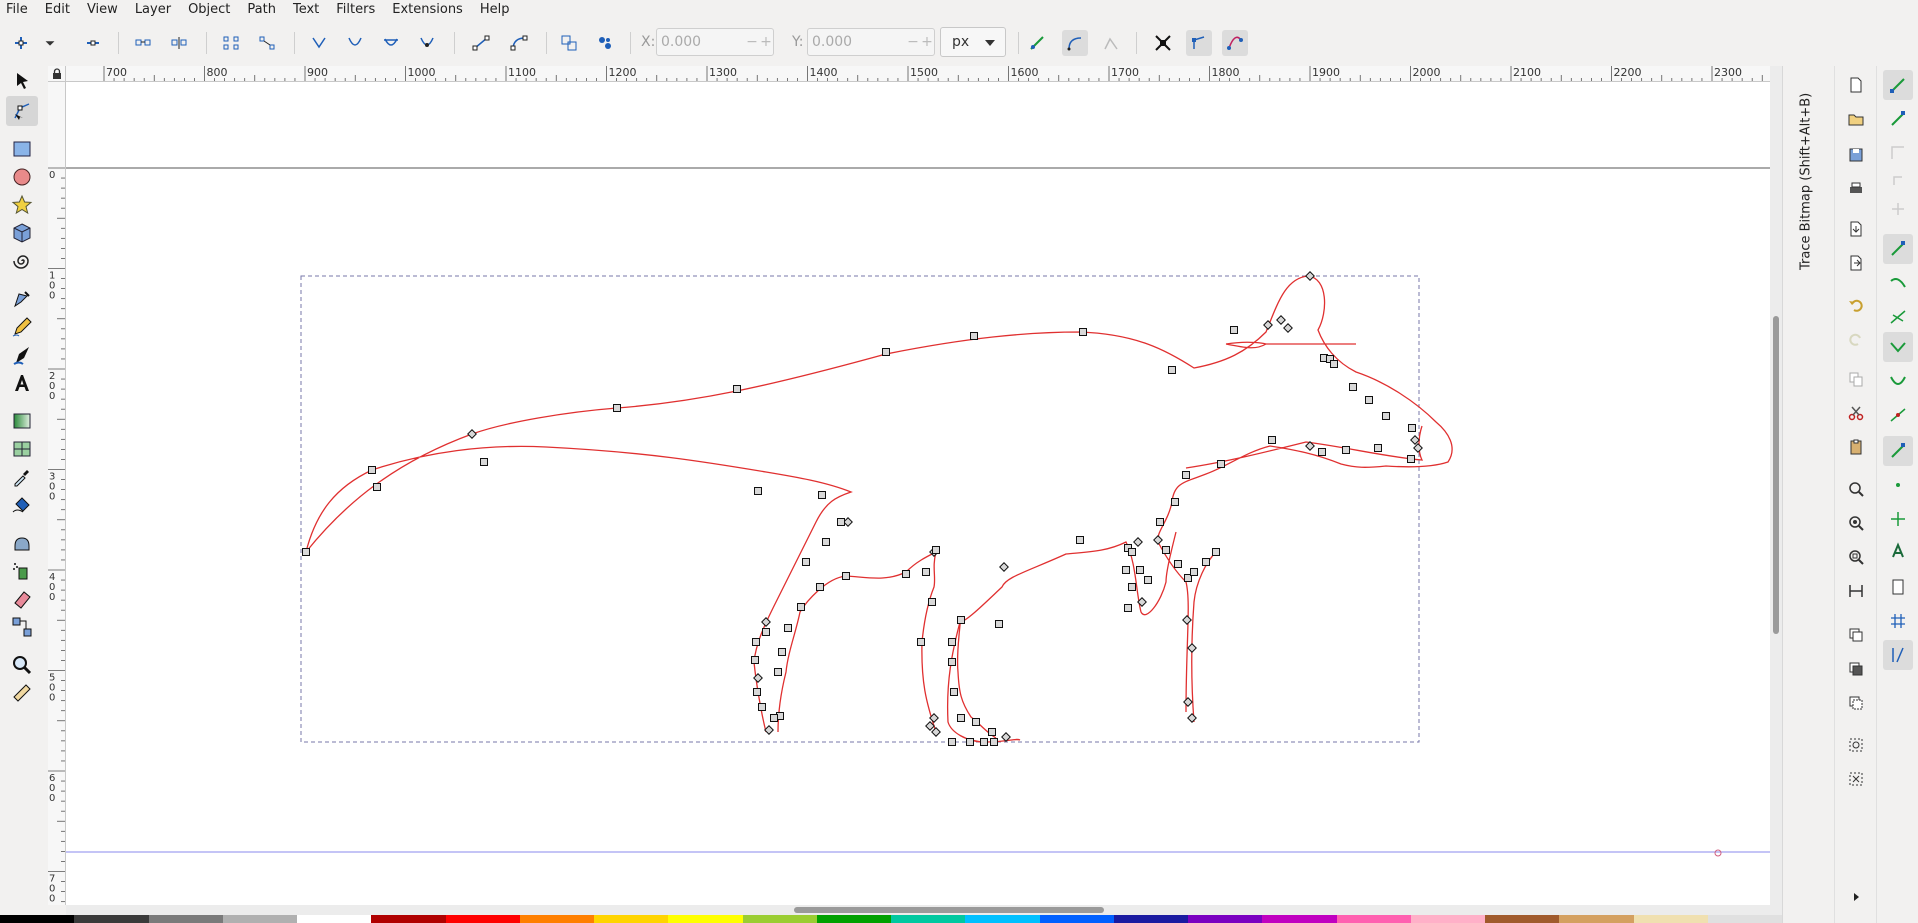  What do you see at coordinates (22, 177) in the screenshot?
I see `ellipse-tool` at bounding box center [22, 177].